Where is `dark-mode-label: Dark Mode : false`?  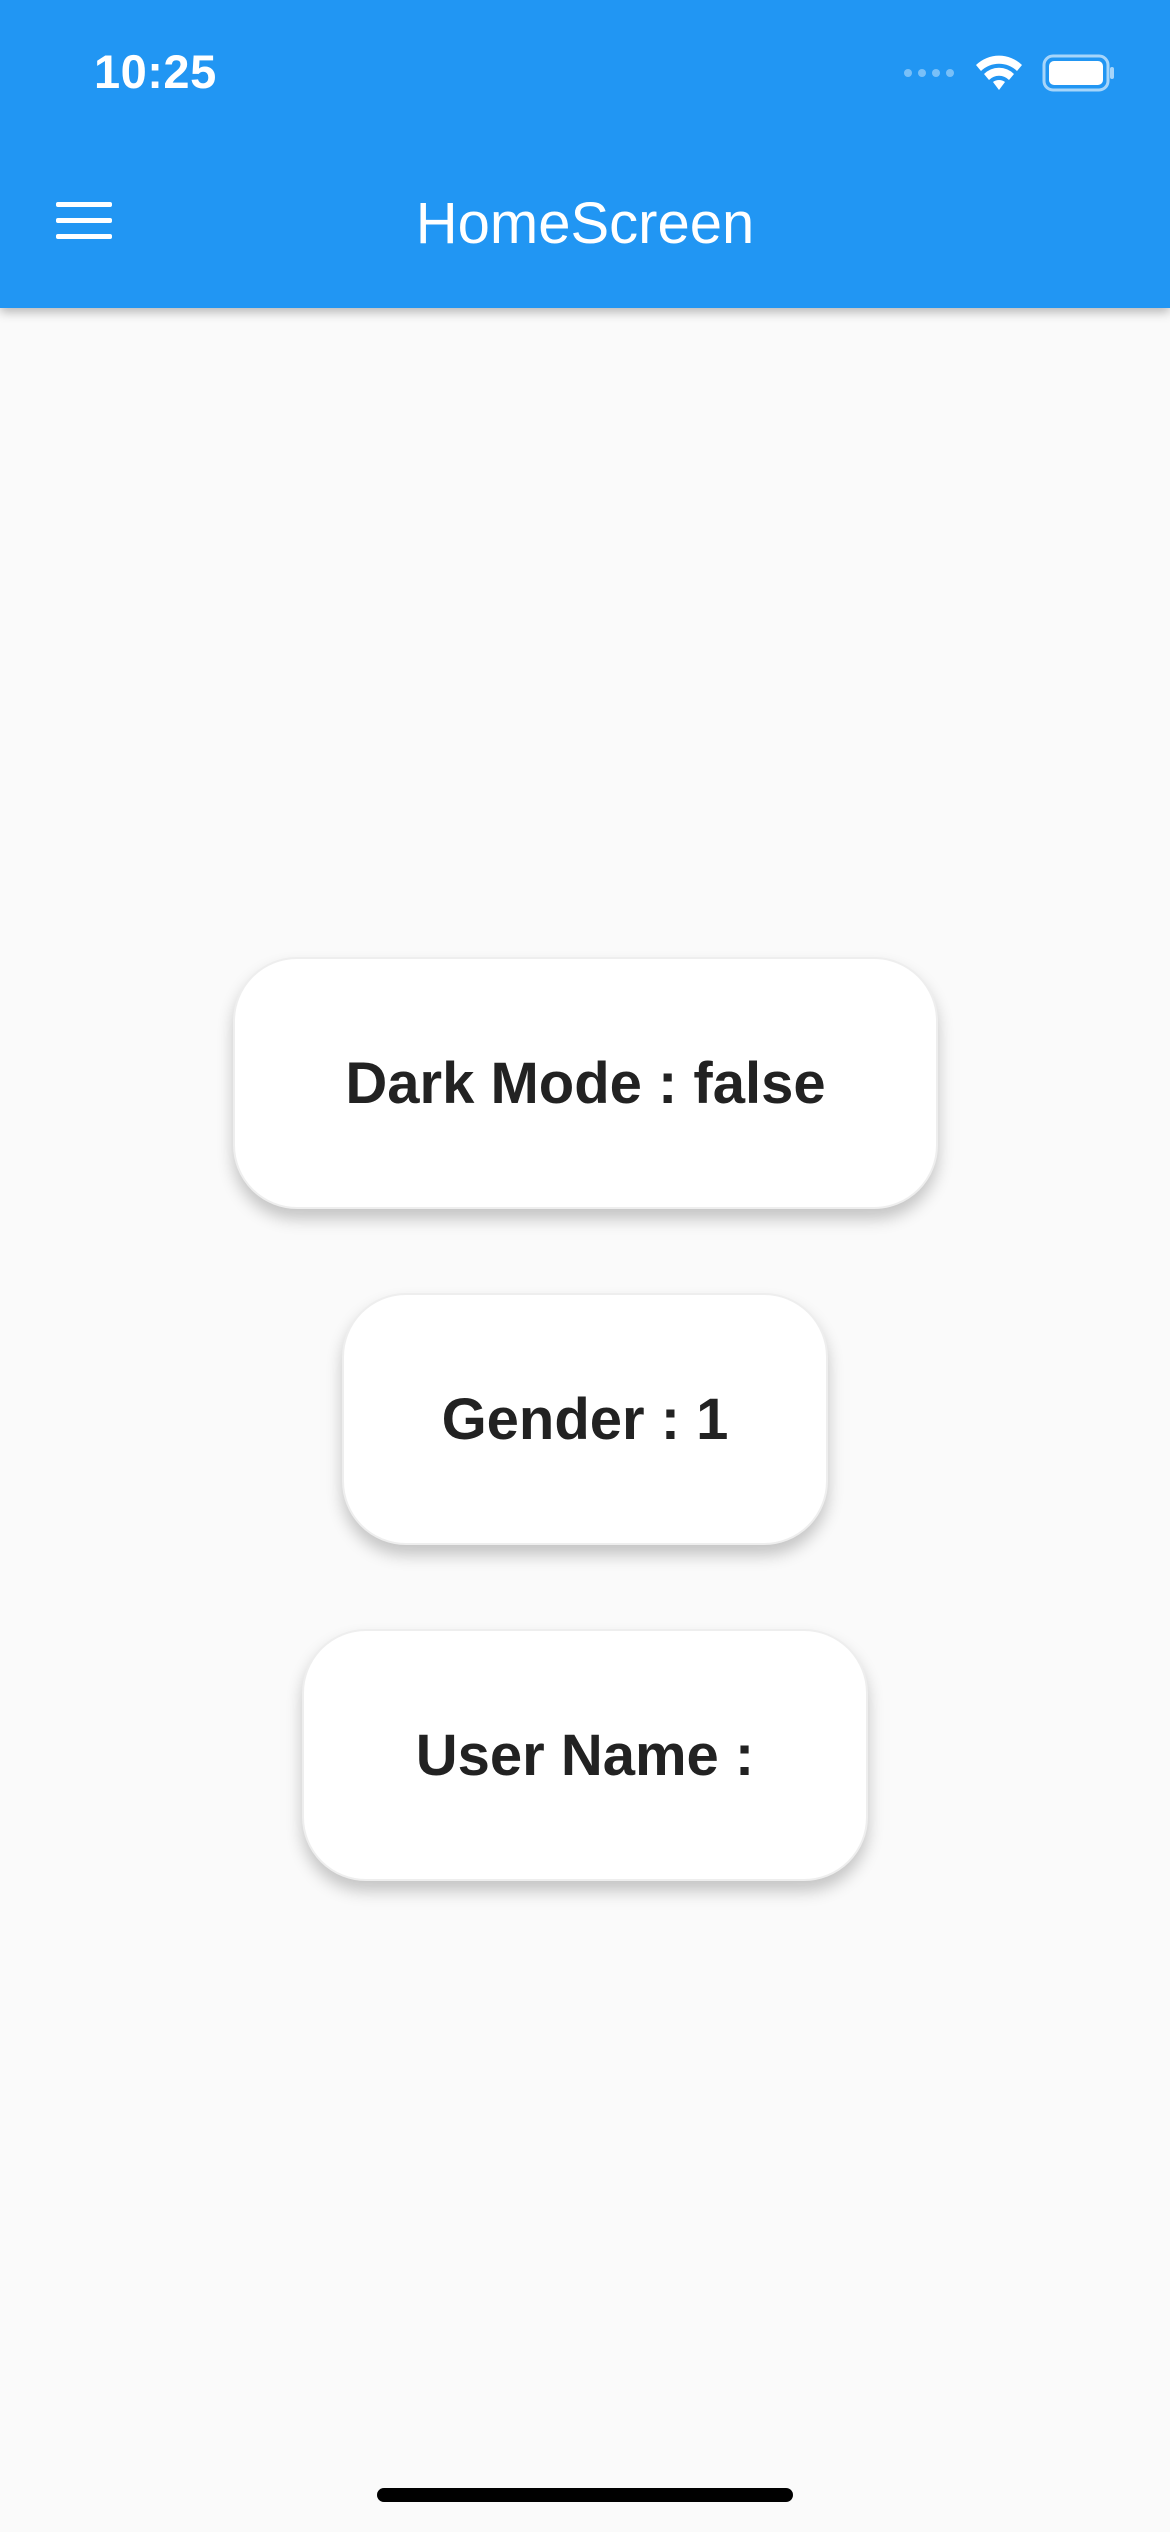
dark-mode-label: Dark Mode : false is located at coordinates (585, 1083).